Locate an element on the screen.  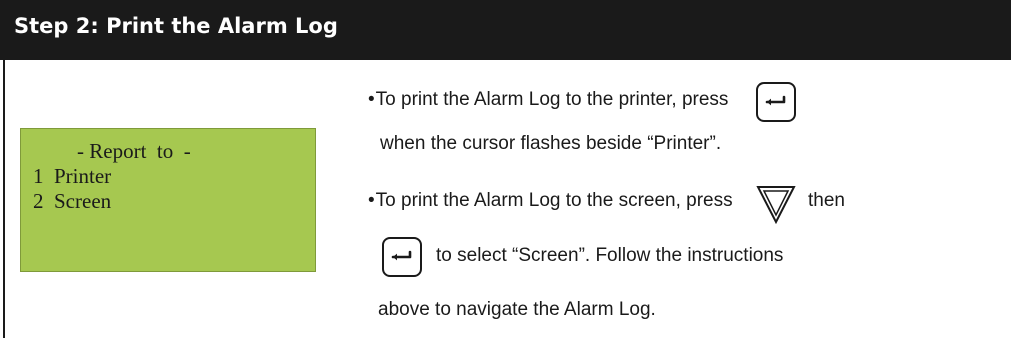
lcd-title: - Report to - is located at coordinates (134, 151).